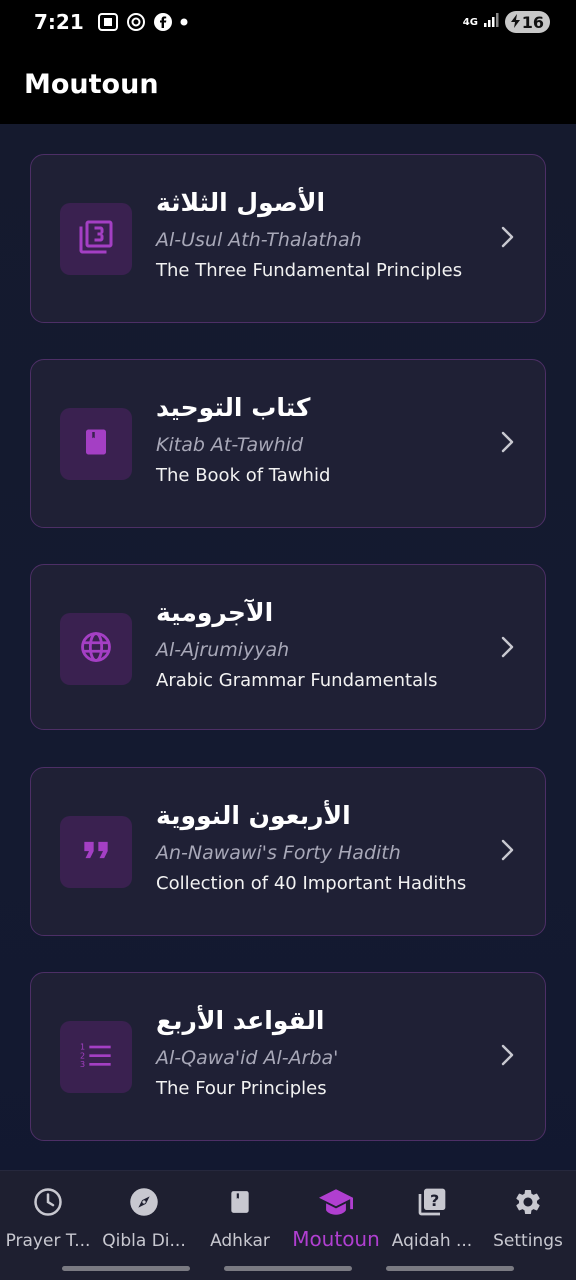  I want to click on nav-item-settings: Settings, so click(528, 1220).